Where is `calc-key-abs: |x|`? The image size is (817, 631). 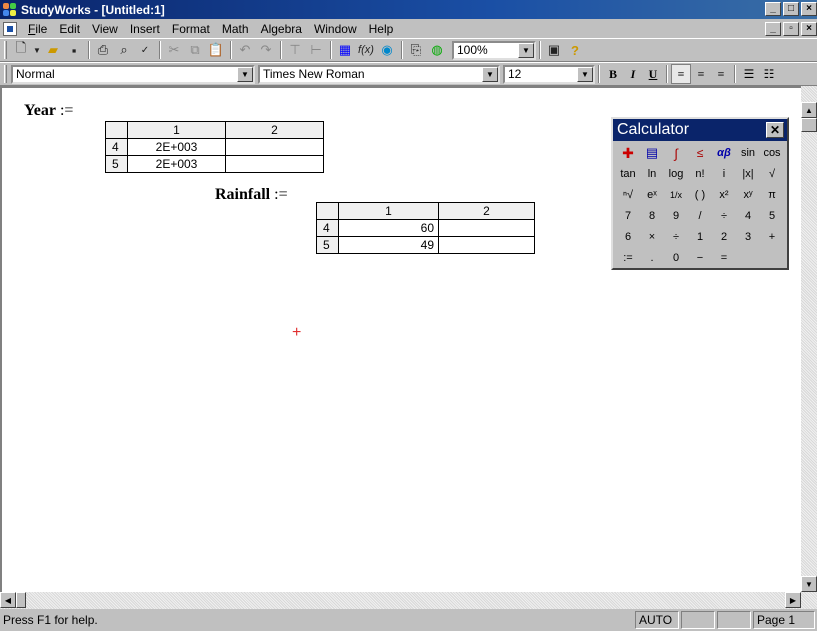 calc-key-abs: |x| is located at coordinates (748, 174).